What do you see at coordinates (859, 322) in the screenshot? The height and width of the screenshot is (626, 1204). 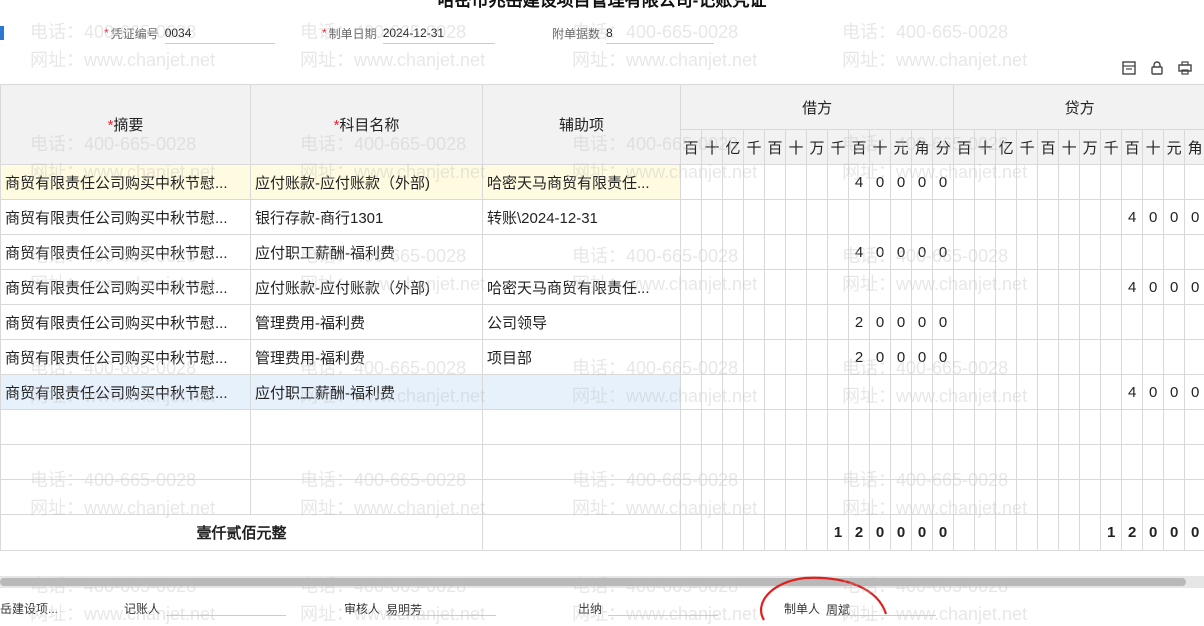 I see `debit-digit-cell: 2` at bounding box center [859, 322].